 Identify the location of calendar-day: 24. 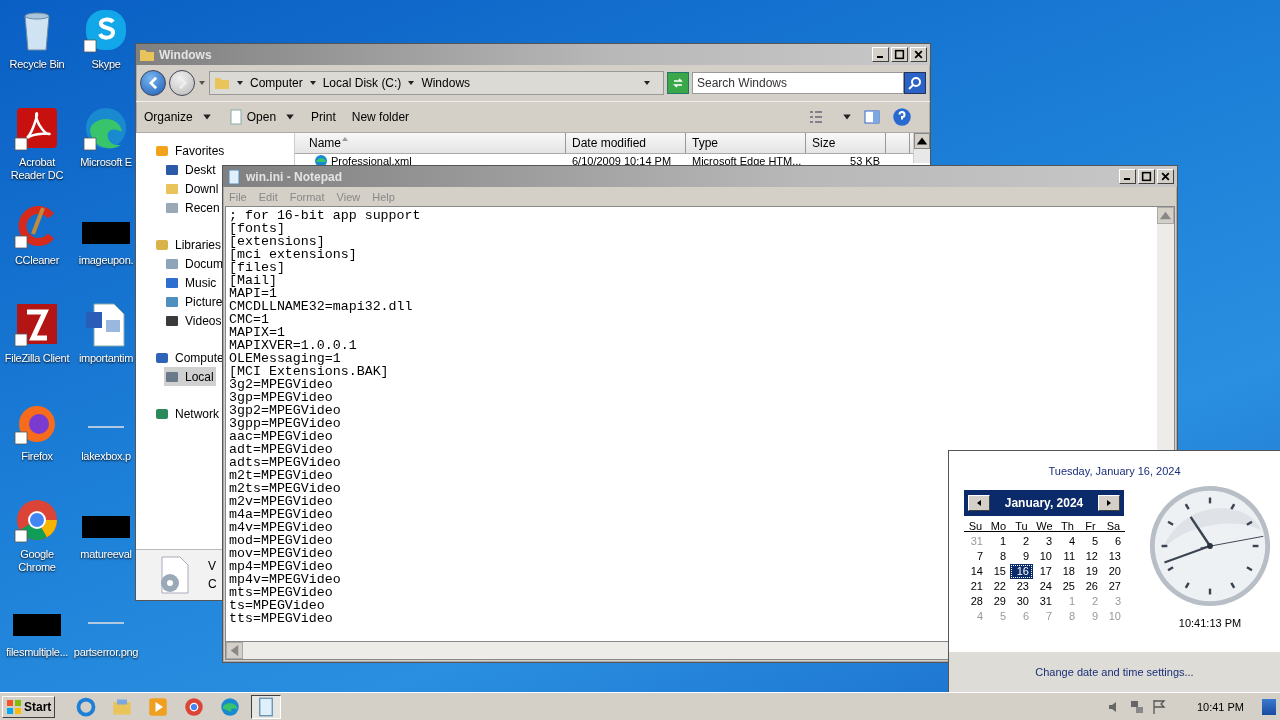
(1044, 586).